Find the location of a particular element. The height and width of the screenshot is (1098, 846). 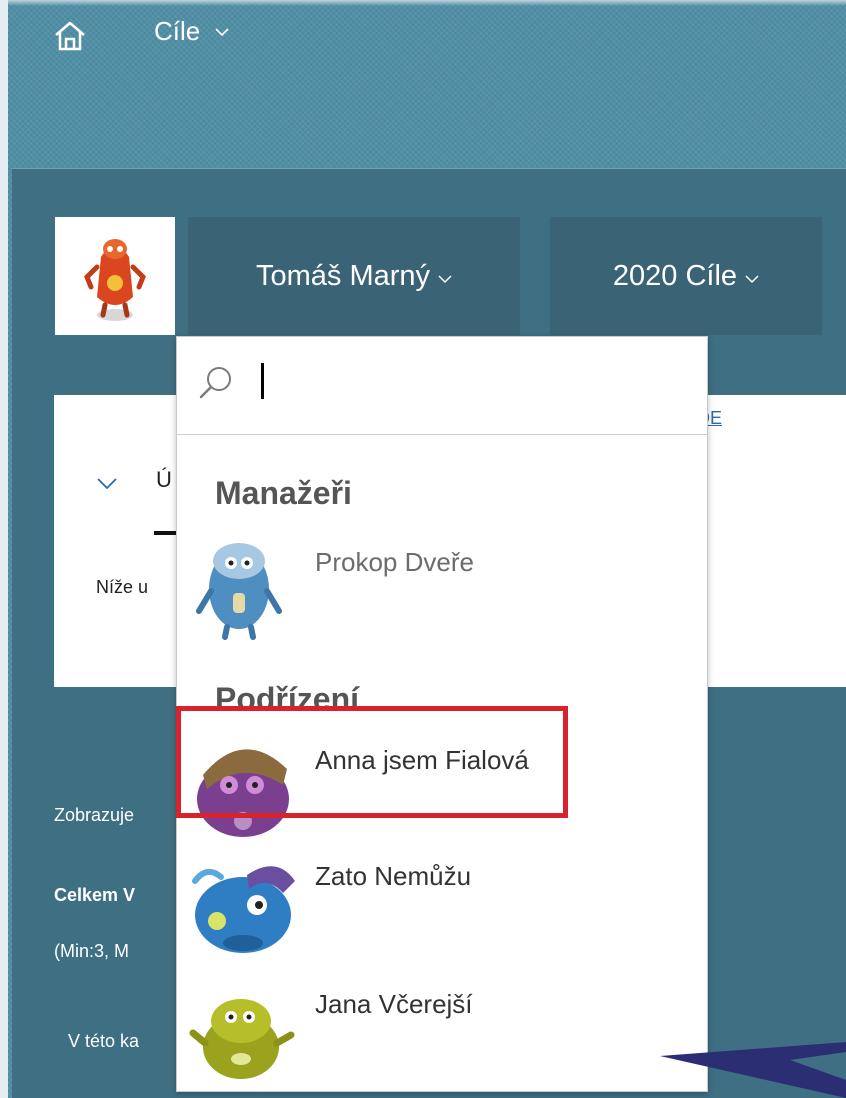

year-selector-button: 2020 Cíle is located at coordinates (686, 276).